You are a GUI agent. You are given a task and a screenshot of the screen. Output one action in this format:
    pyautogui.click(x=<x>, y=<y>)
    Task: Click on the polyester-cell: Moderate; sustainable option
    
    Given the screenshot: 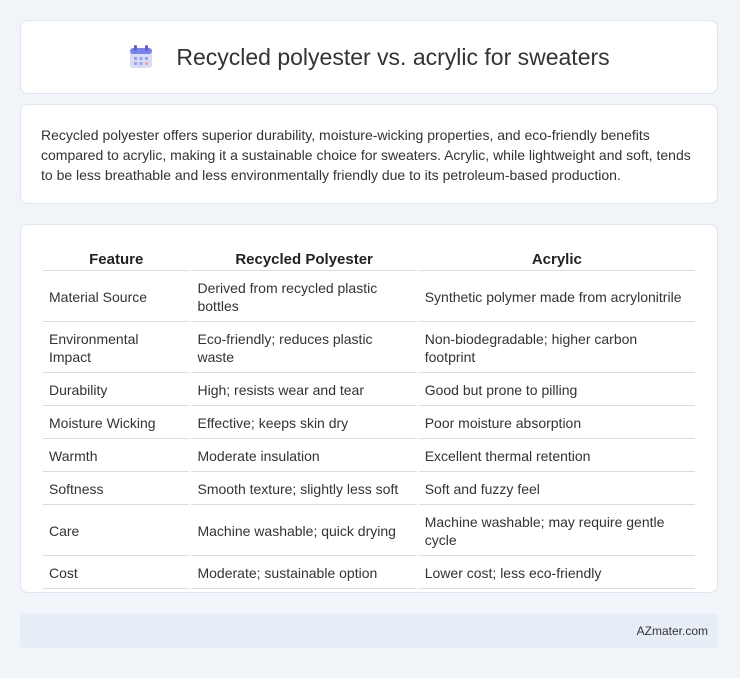 What is the action you would take?
    pyautogui.click(x=304, y=573)
    